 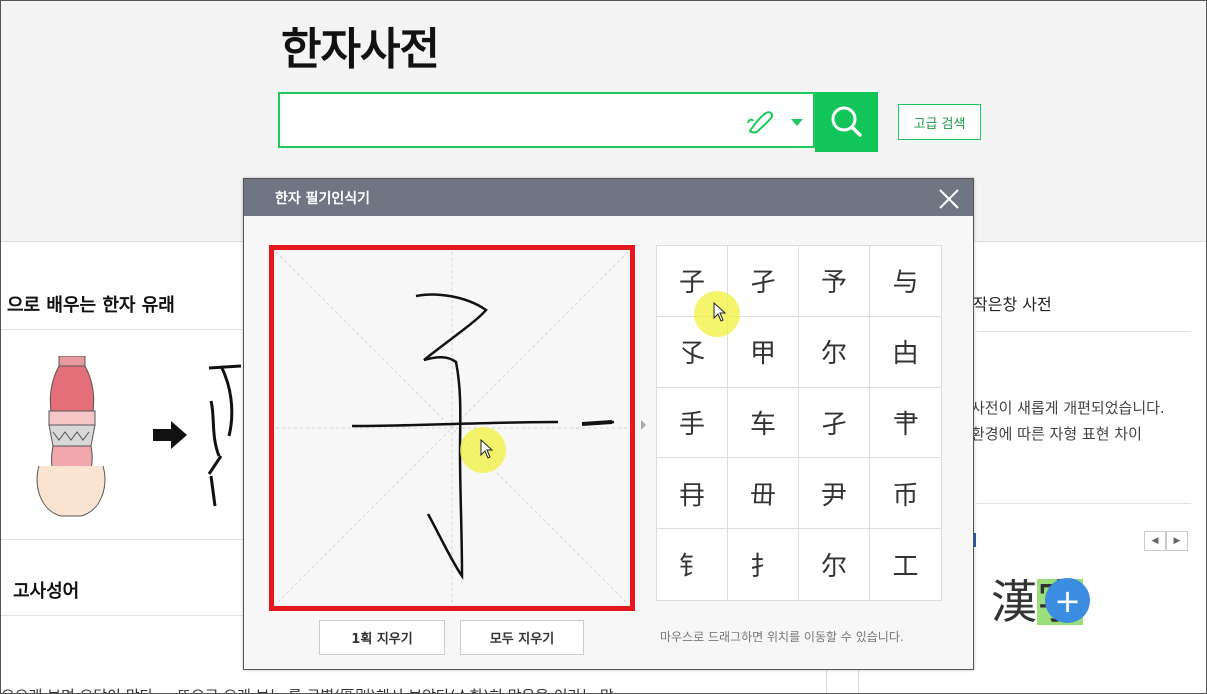 I want to click on idiom-section-title: 고사성어, so click(x=46, y=591).